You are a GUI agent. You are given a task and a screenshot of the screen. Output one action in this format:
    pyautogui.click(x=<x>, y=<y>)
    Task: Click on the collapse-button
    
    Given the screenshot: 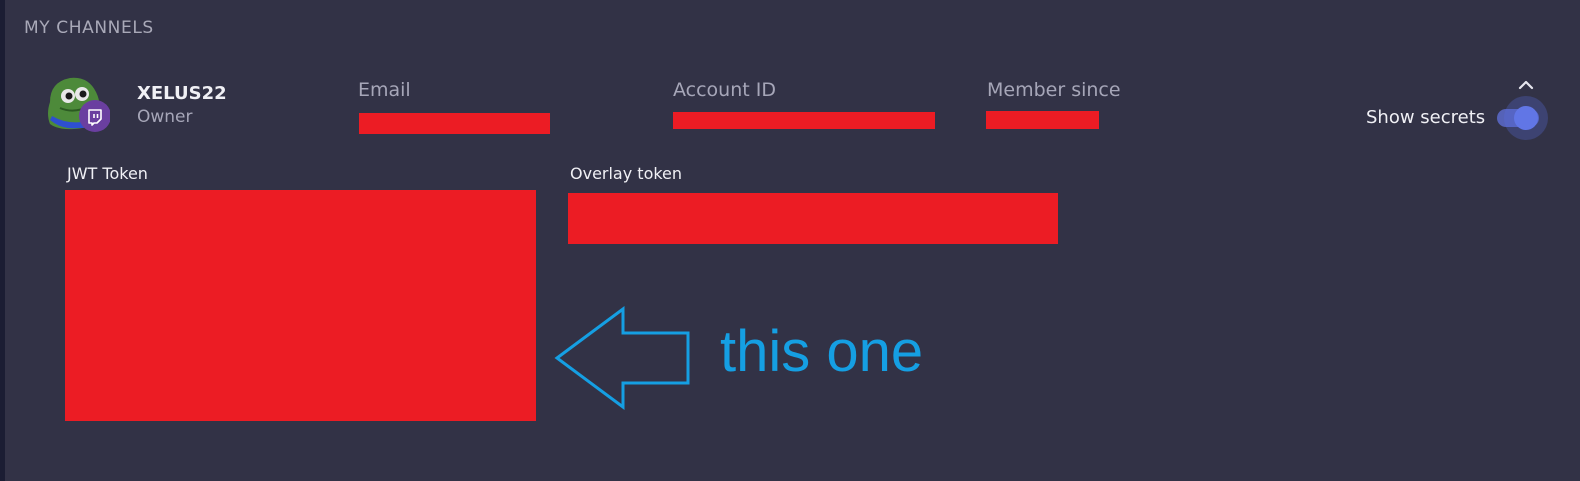 What is the action you would take?
    pyautogui.click(x=1526, y=84)
    